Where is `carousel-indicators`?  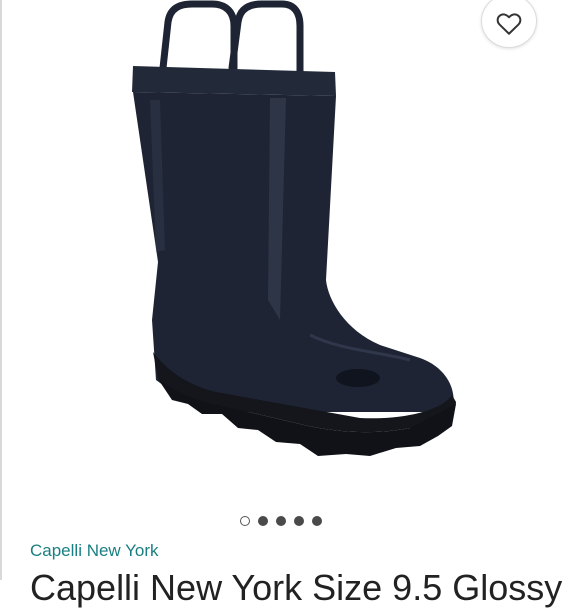
carousel-indicators is located at coordinates (281, 521).